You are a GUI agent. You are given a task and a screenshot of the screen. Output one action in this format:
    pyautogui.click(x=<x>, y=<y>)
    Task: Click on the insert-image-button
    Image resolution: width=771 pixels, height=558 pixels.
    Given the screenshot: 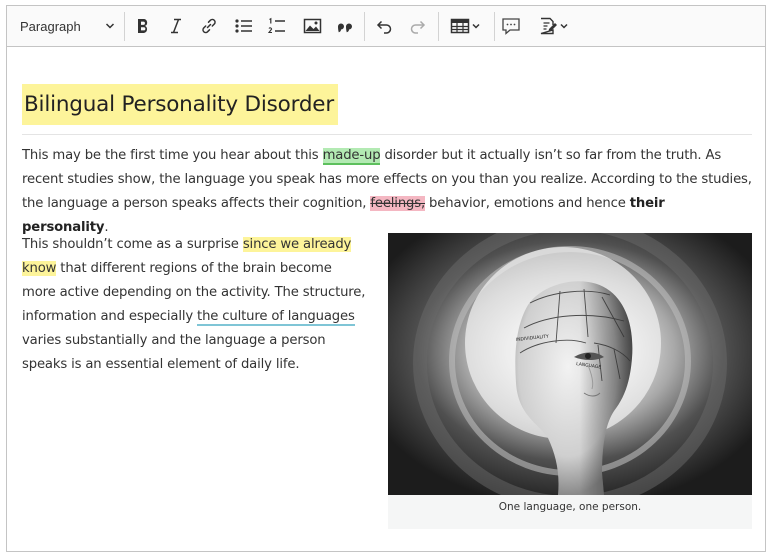 What is the action you would take?
    pyautogui.click(x=312, y=26)
    